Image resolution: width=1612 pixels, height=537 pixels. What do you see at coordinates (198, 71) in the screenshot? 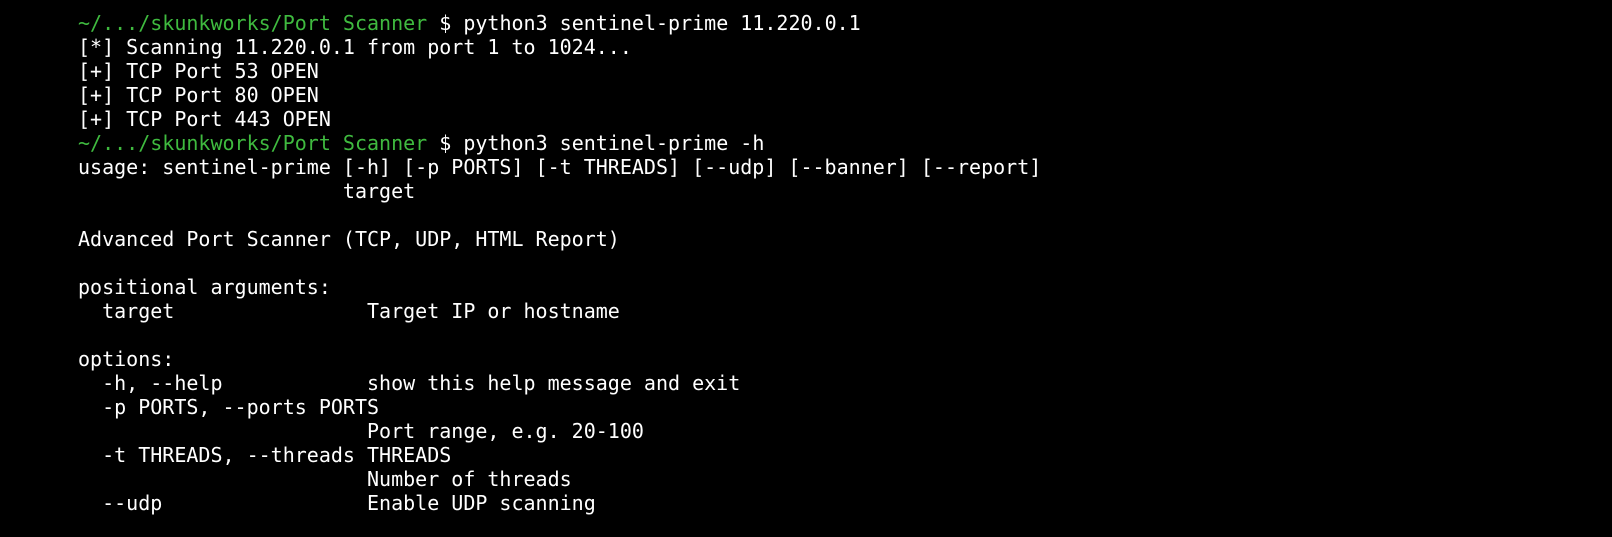
I see `output-line: [+] TCP Port 53 OPEN` at bounding box center [198, 71].